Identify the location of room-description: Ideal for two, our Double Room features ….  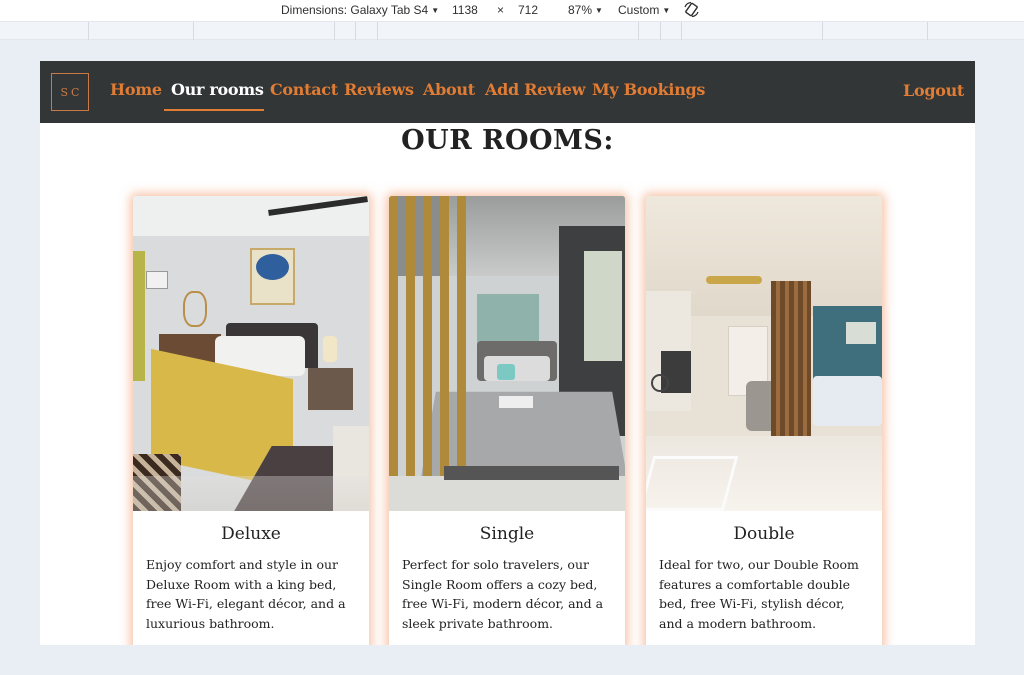
(759, 594).